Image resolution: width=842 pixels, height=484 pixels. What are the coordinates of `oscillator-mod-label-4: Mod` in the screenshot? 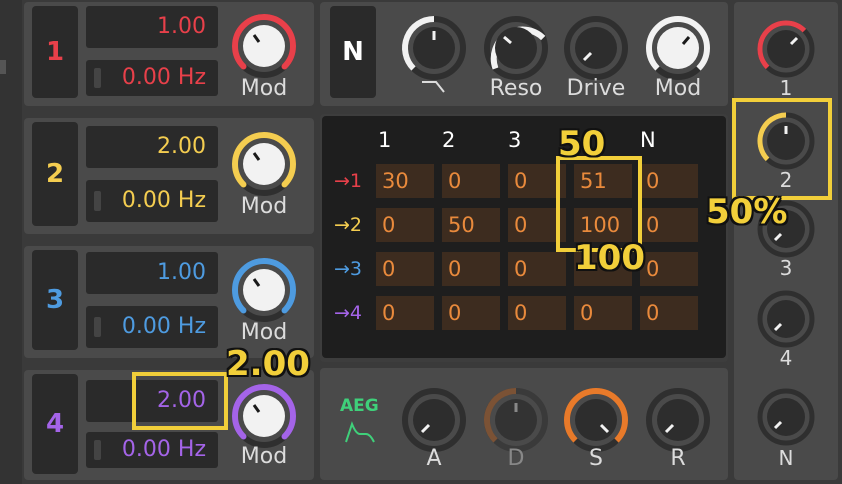 It's located at (264, 456).